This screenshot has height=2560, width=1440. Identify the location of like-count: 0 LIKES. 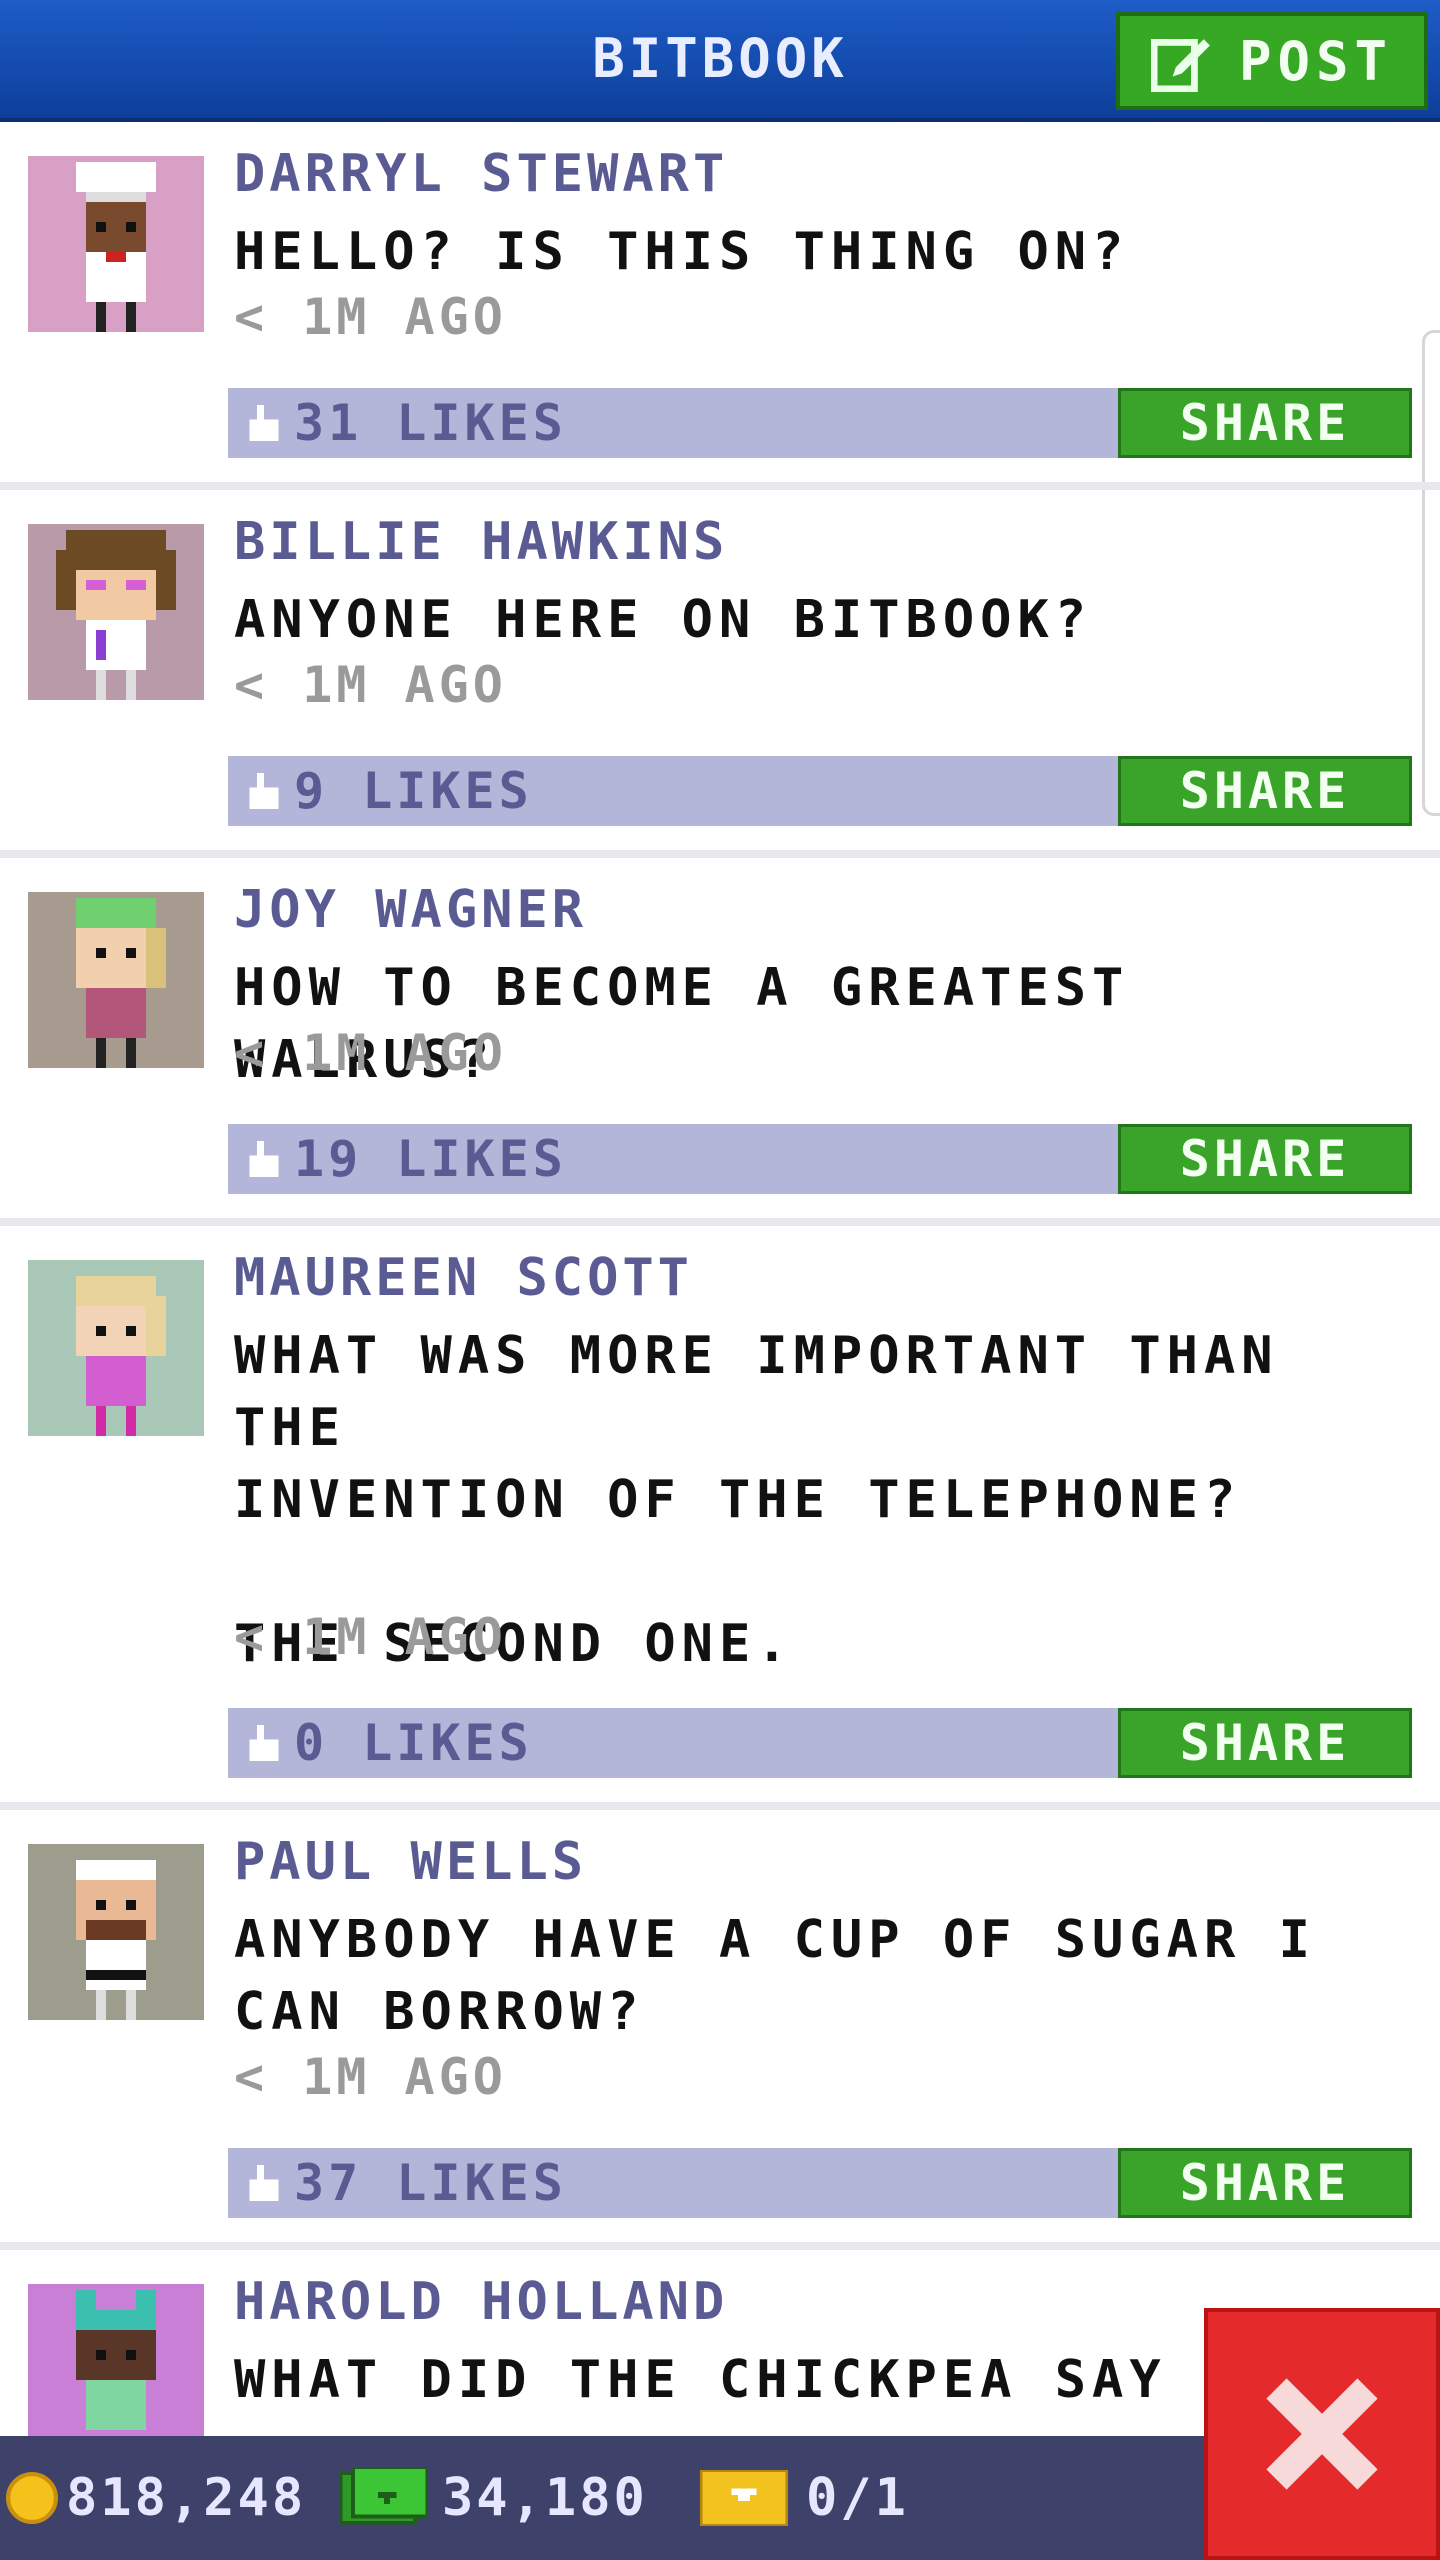
(413, 1743).